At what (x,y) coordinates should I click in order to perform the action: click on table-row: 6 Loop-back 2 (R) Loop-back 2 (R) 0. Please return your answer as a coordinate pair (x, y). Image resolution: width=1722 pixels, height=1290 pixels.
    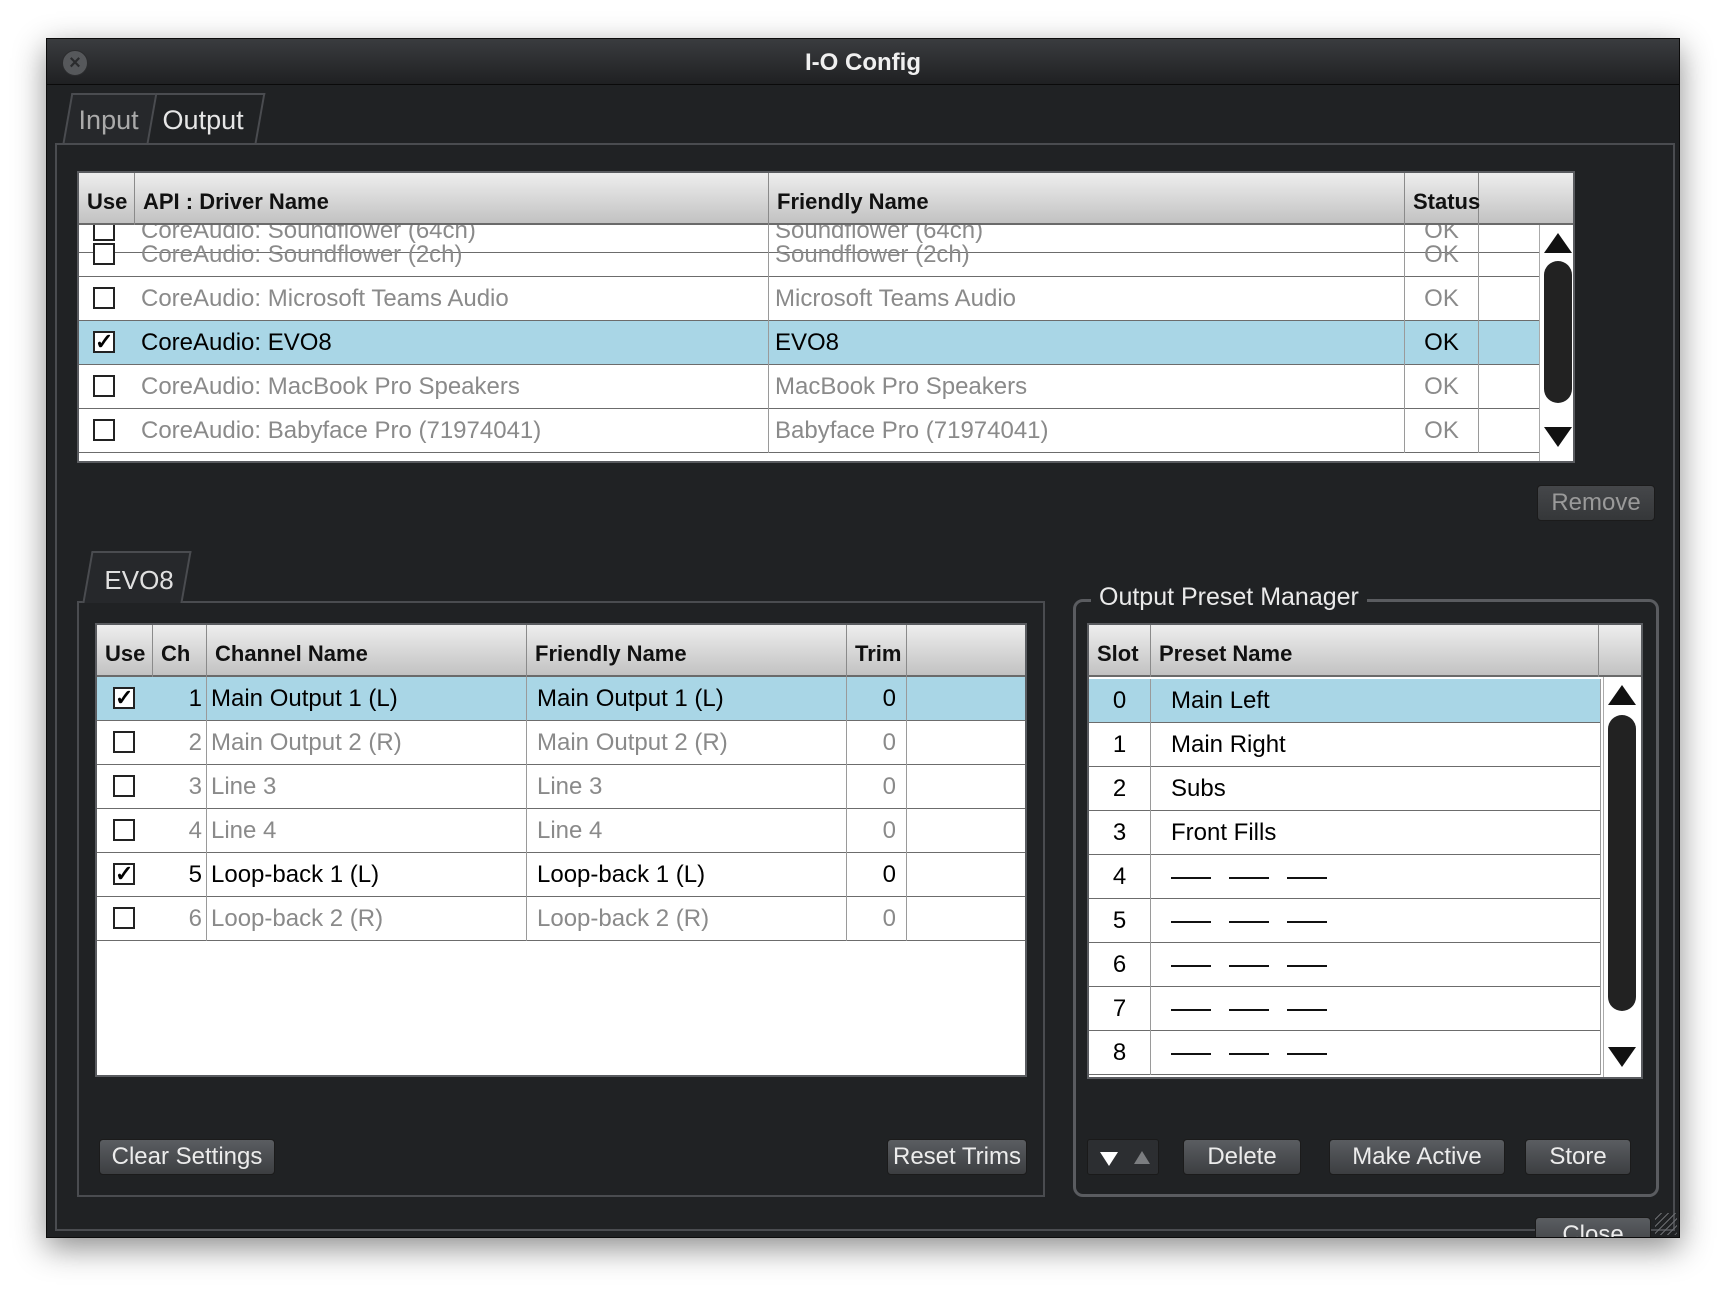
    Looking at the image, I should click on (561, 919).